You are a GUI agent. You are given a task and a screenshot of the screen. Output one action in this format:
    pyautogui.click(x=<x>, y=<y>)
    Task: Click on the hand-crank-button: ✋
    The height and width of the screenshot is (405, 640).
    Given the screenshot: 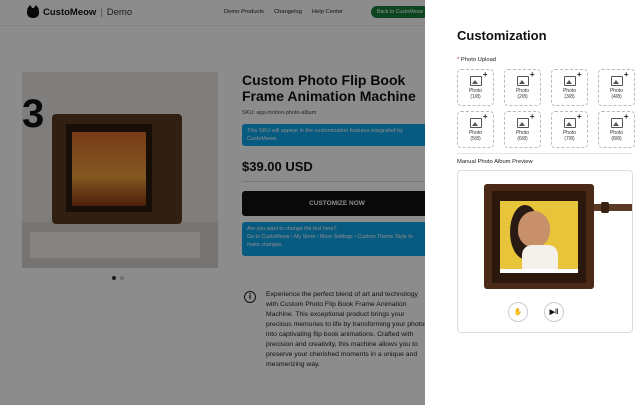 What is the action you would take?
    pyautogui.click(x=518, y=312)
    